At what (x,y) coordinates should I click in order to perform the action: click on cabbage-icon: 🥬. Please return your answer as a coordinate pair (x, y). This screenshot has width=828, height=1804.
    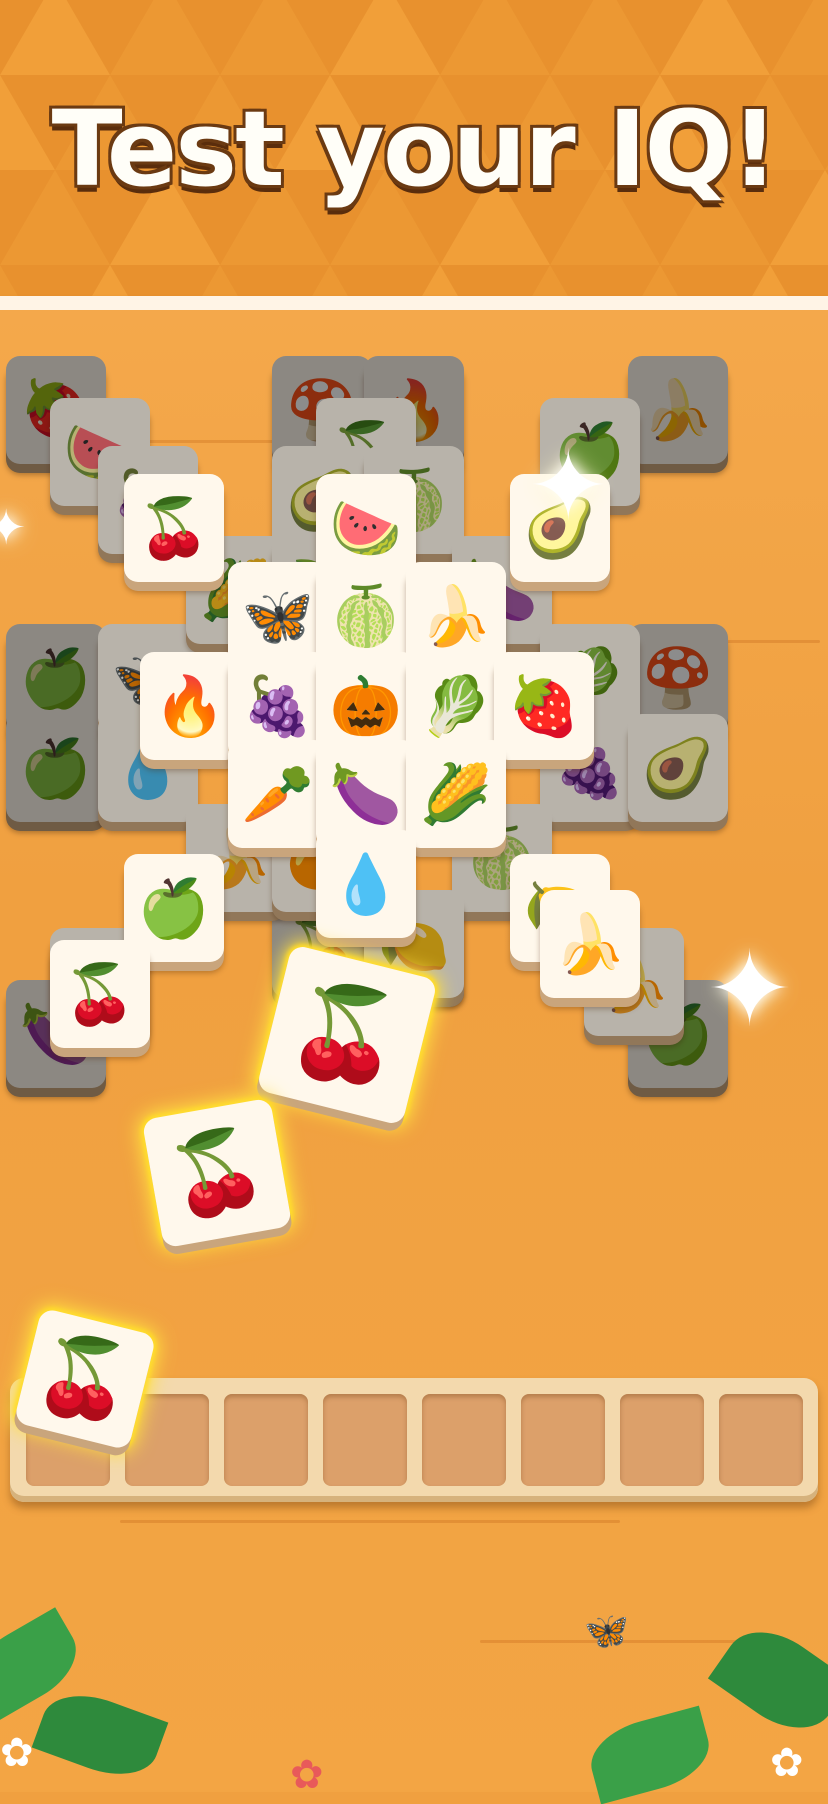
    Looking at the image, I should click on (456, 706).